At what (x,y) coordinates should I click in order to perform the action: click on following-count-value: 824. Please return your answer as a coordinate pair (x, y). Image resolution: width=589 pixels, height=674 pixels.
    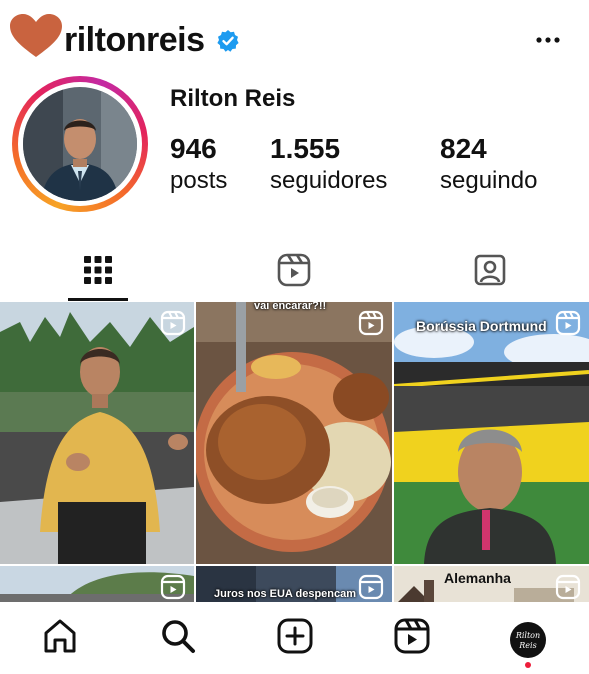
    Looking at the image, I should click on (463, 148).